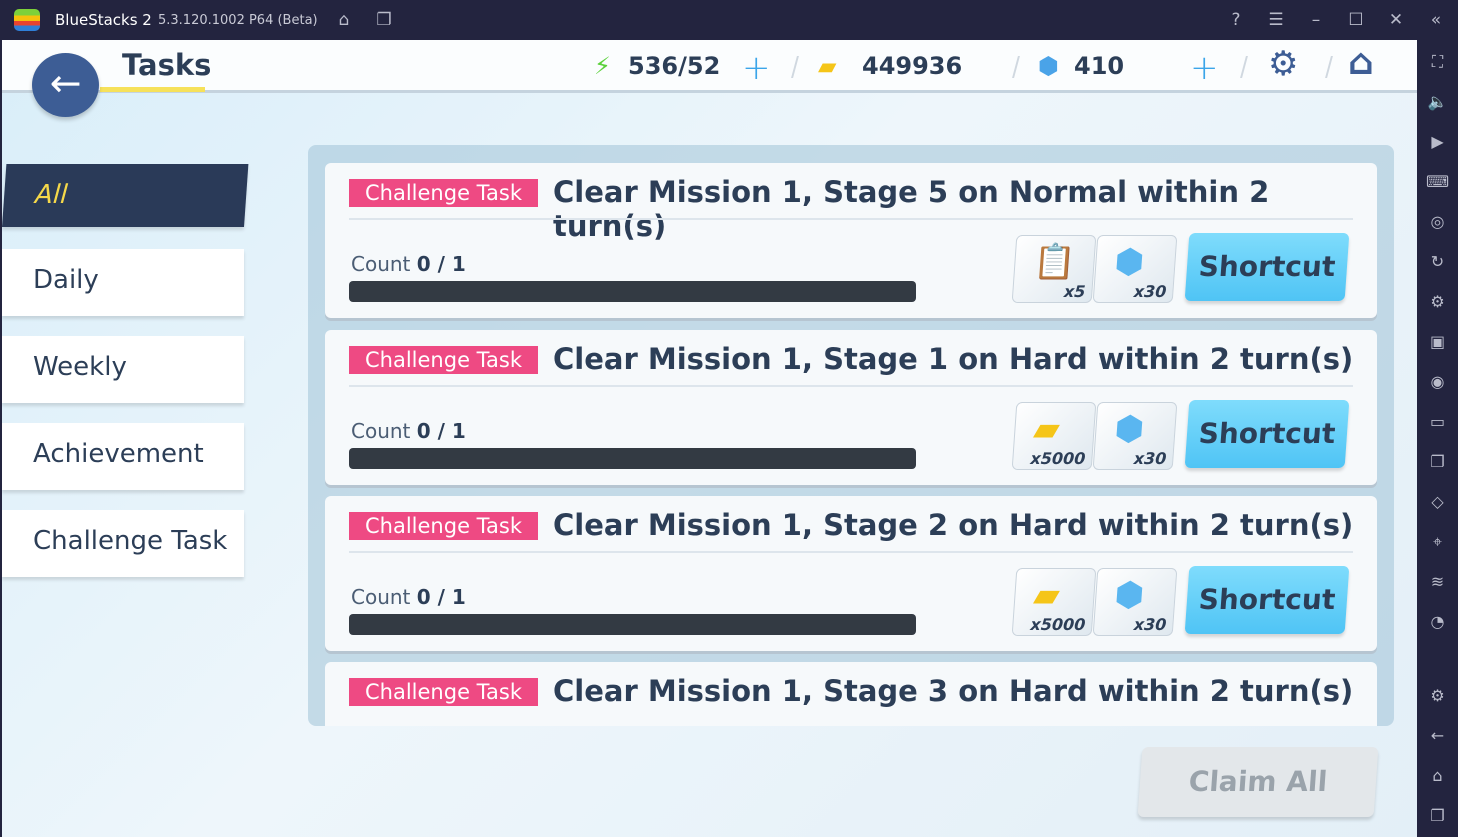 This screenshot has width=1458, height=837. I want to click on tab-all: All, so click(125, 195).